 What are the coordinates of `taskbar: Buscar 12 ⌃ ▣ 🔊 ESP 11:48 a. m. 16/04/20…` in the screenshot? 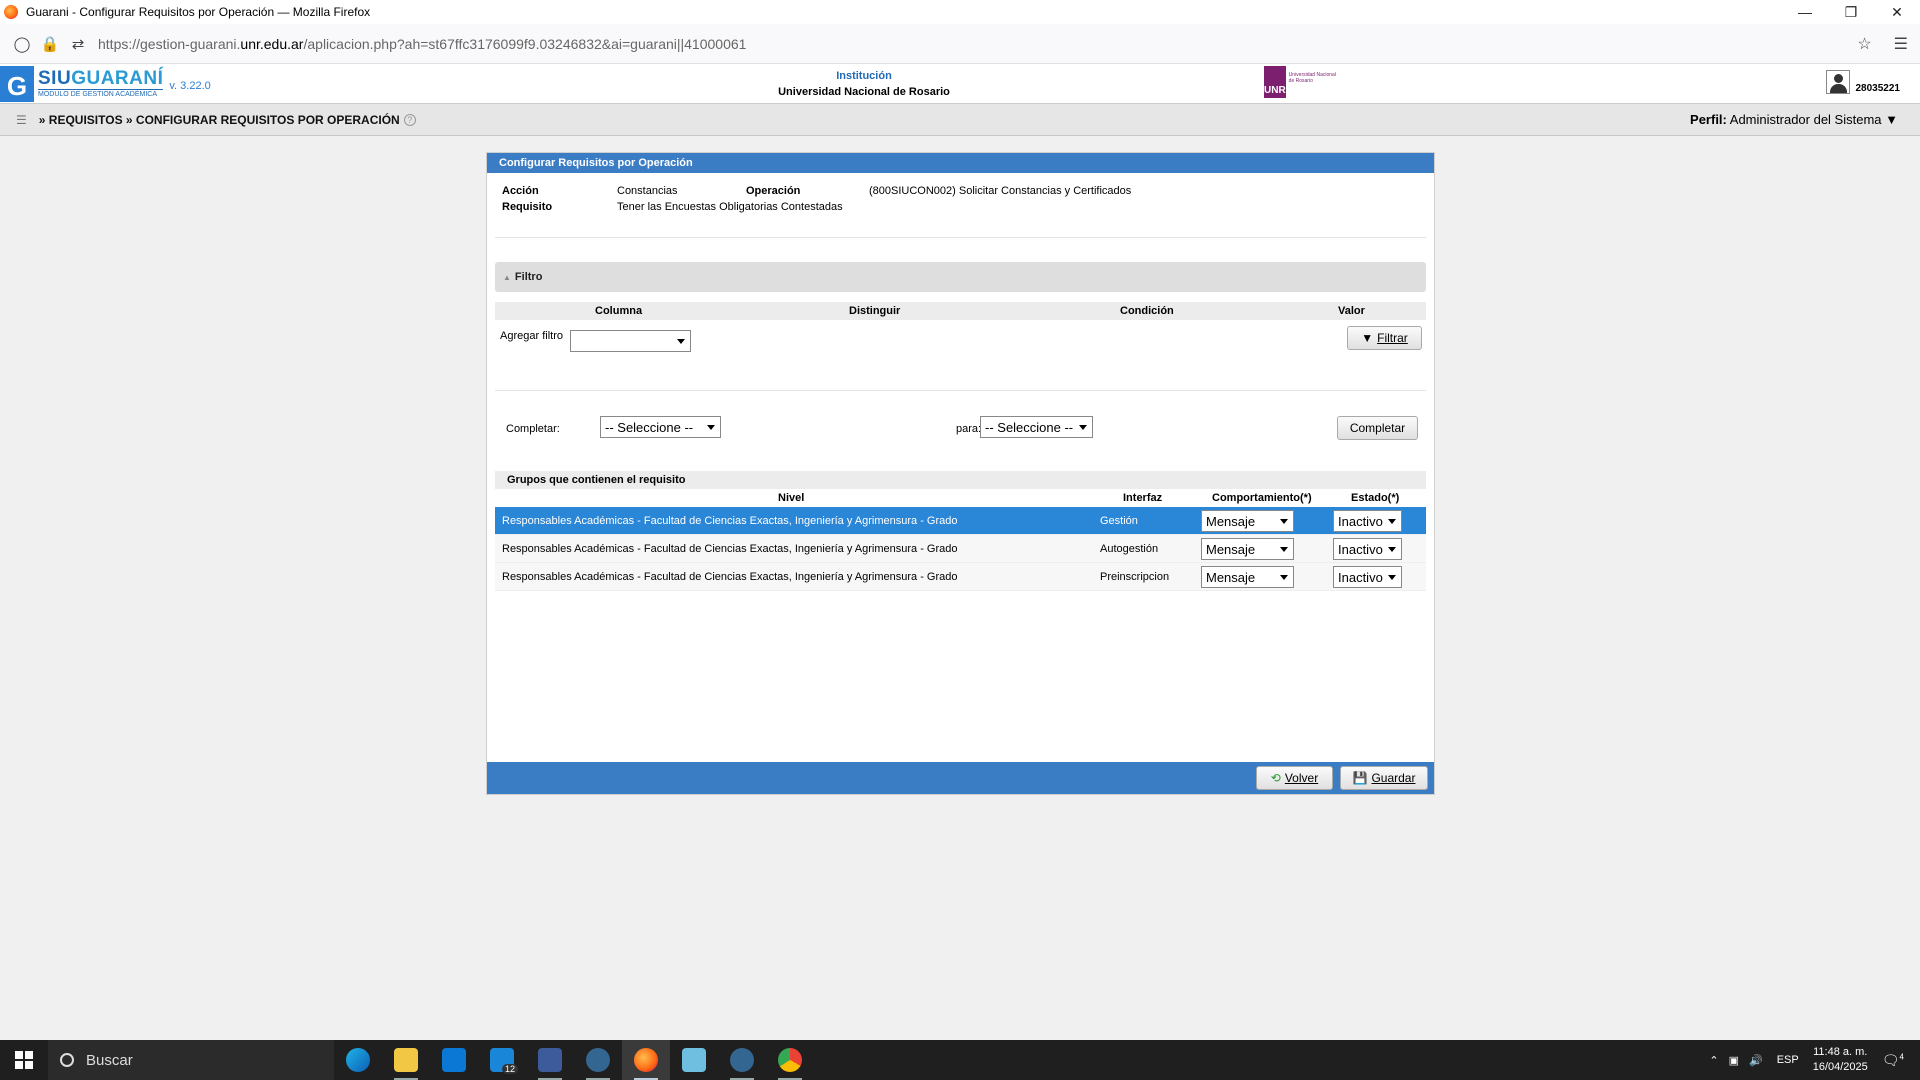 It's located at (960, 1060).